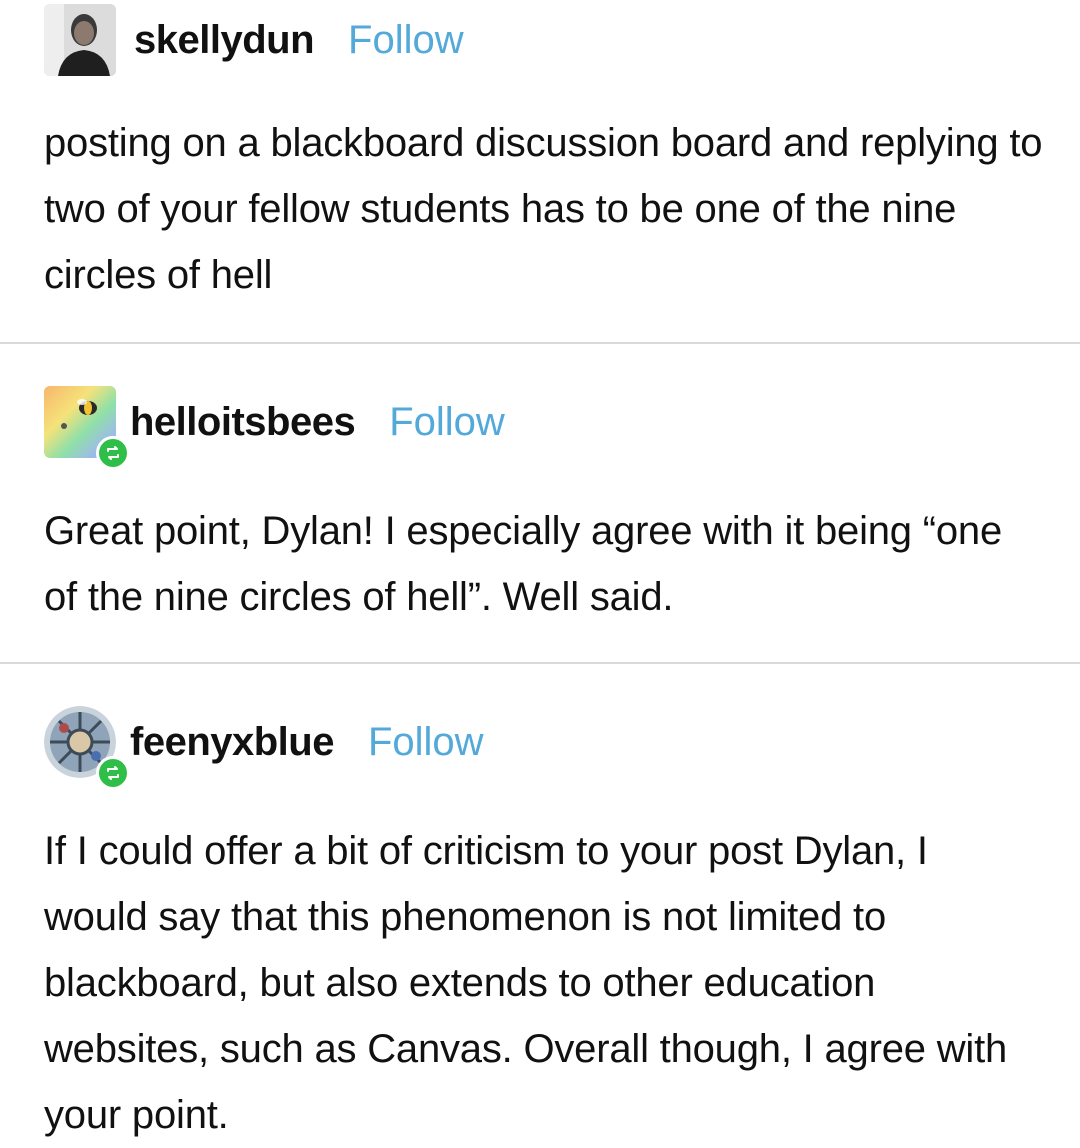  What do you see at coordinates (232, 742) in the screenshot?
I see `username: feenyxblue` at bounding box center [232, 742].